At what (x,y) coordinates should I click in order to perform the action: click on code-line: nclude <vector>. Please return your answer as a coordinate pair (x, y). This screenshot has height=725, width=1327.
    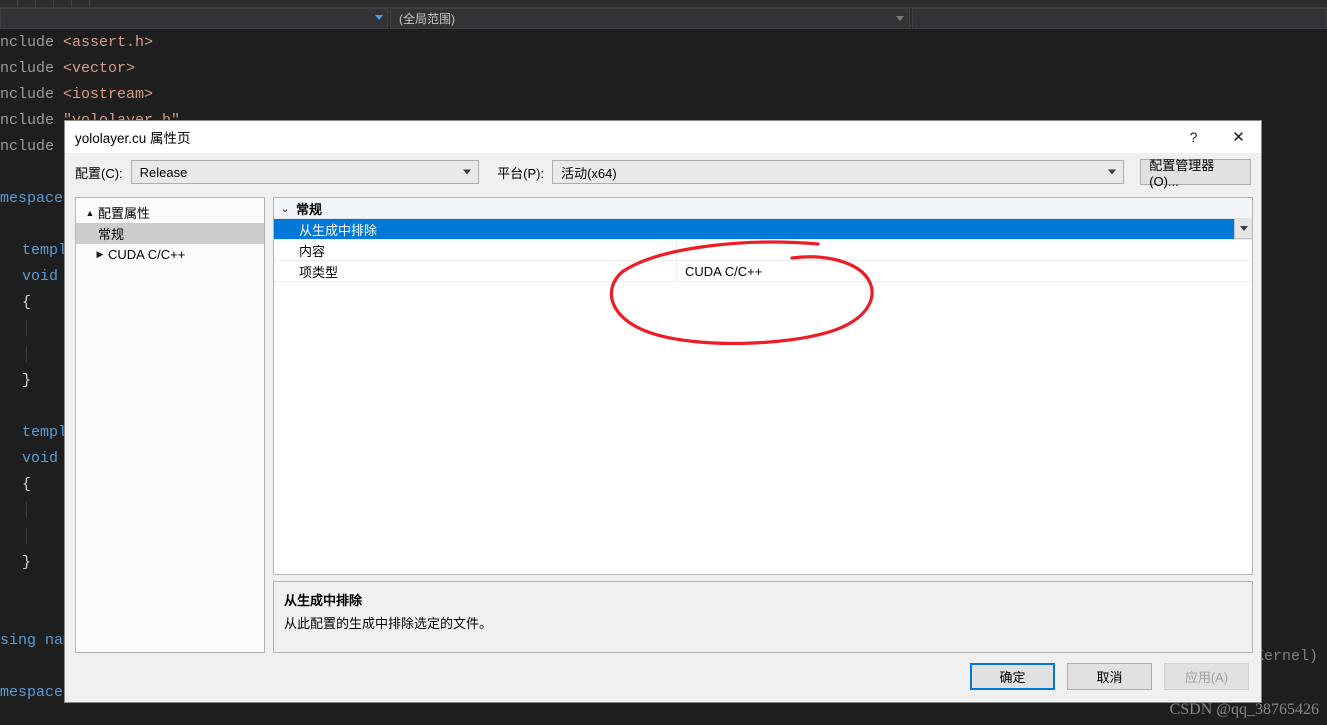
    Looking at the image, I should click on (663, 69).